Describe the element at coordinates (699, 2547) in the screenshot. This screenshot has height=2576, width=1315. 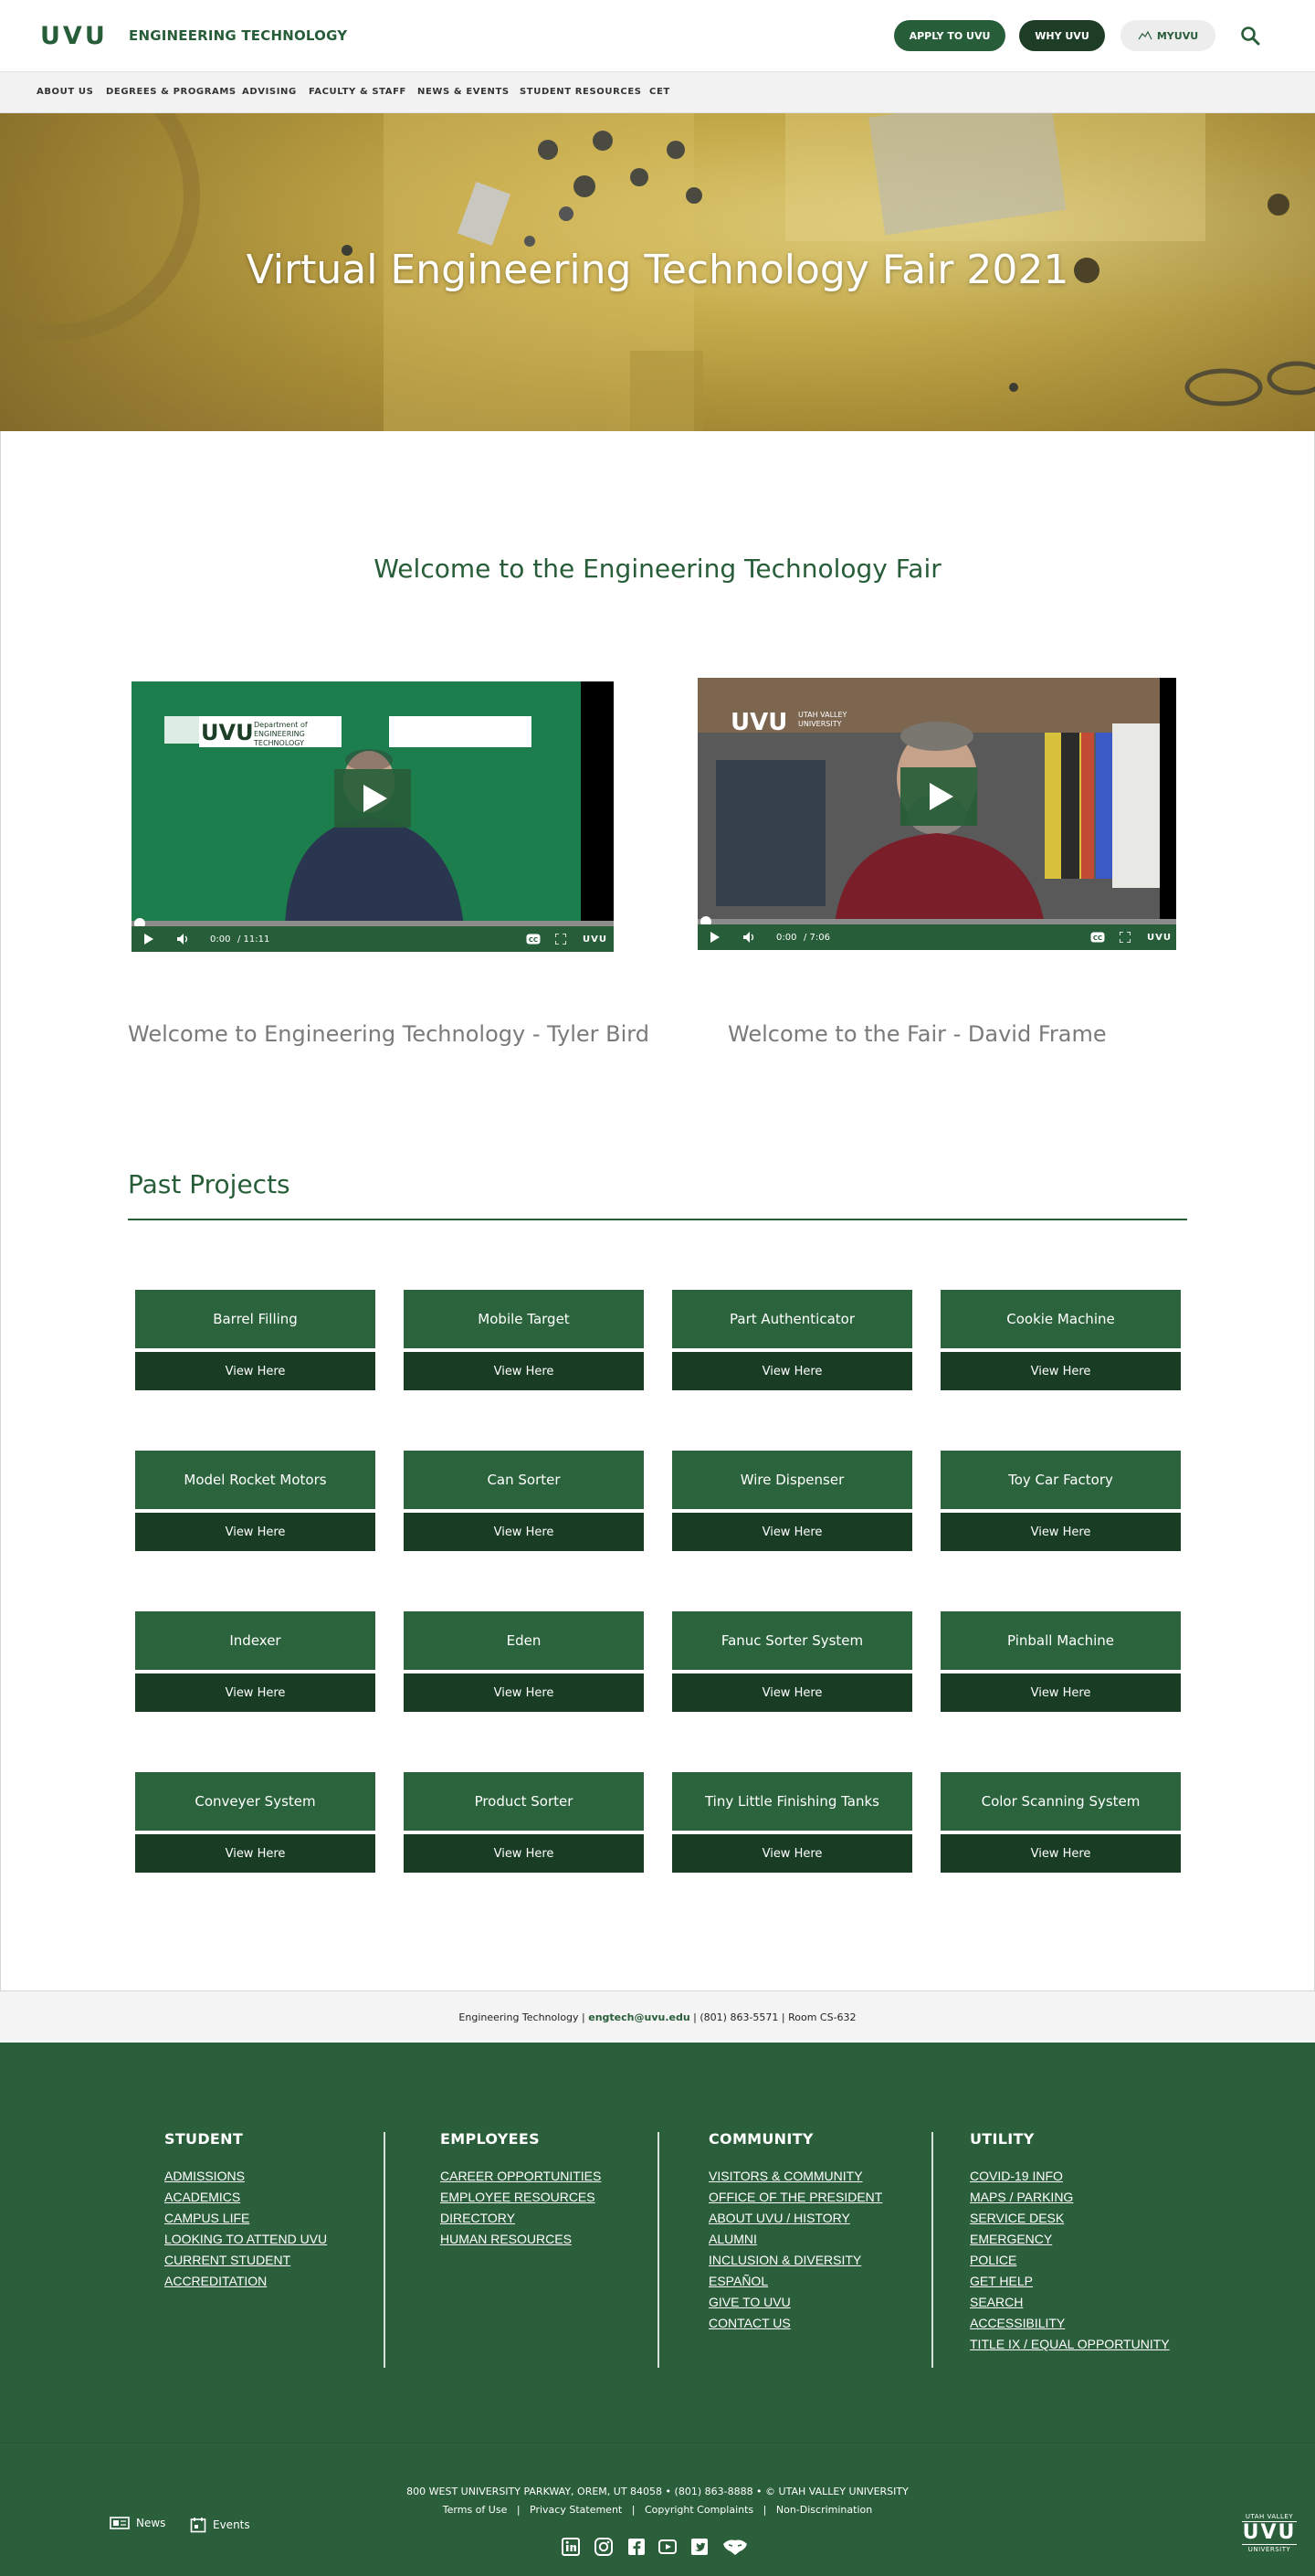
I see `twitter-icon` at that location.